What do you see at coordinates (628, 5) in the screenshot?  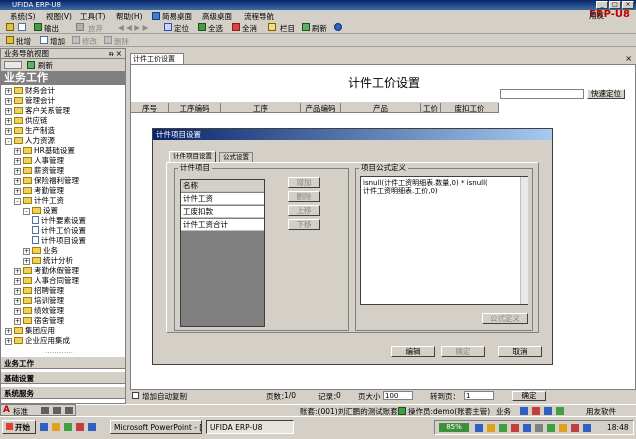 I see `close-button: ×` at bounding box center [628, 5].